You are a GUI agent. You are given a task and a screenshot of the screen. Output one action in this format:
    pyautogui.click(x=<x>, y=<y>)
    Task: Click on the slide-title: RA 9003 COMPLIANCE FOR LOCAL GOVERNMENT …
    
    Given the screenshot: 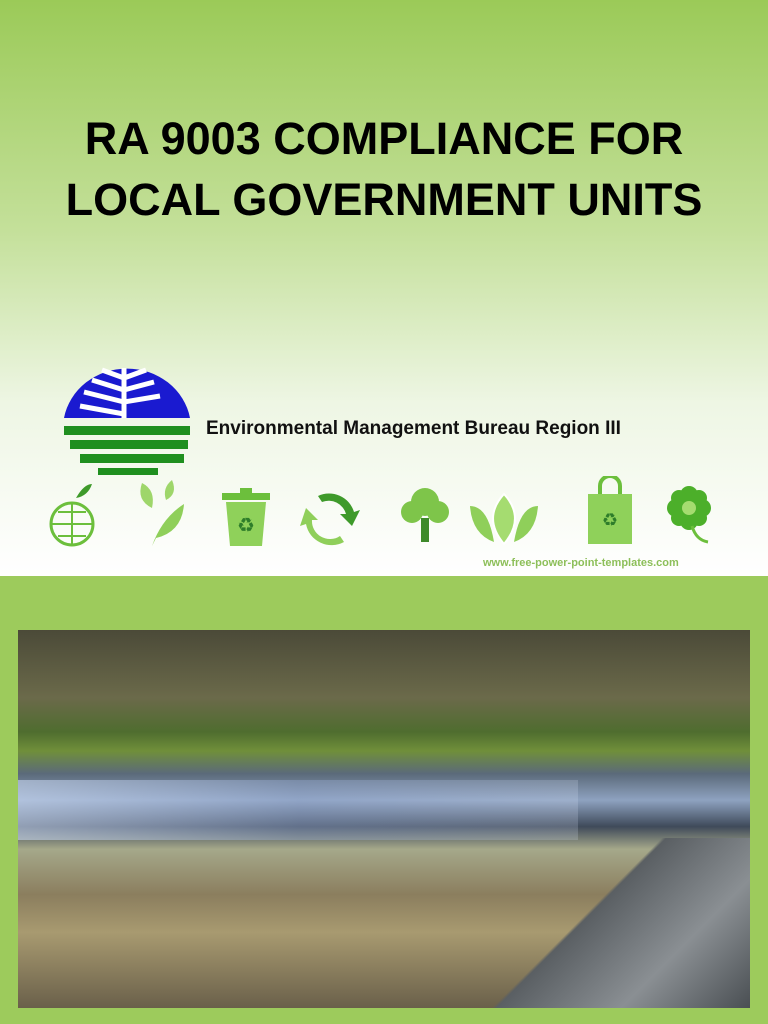 What is the action you would take?
    pyautogui.click(x=384, y=169)
    